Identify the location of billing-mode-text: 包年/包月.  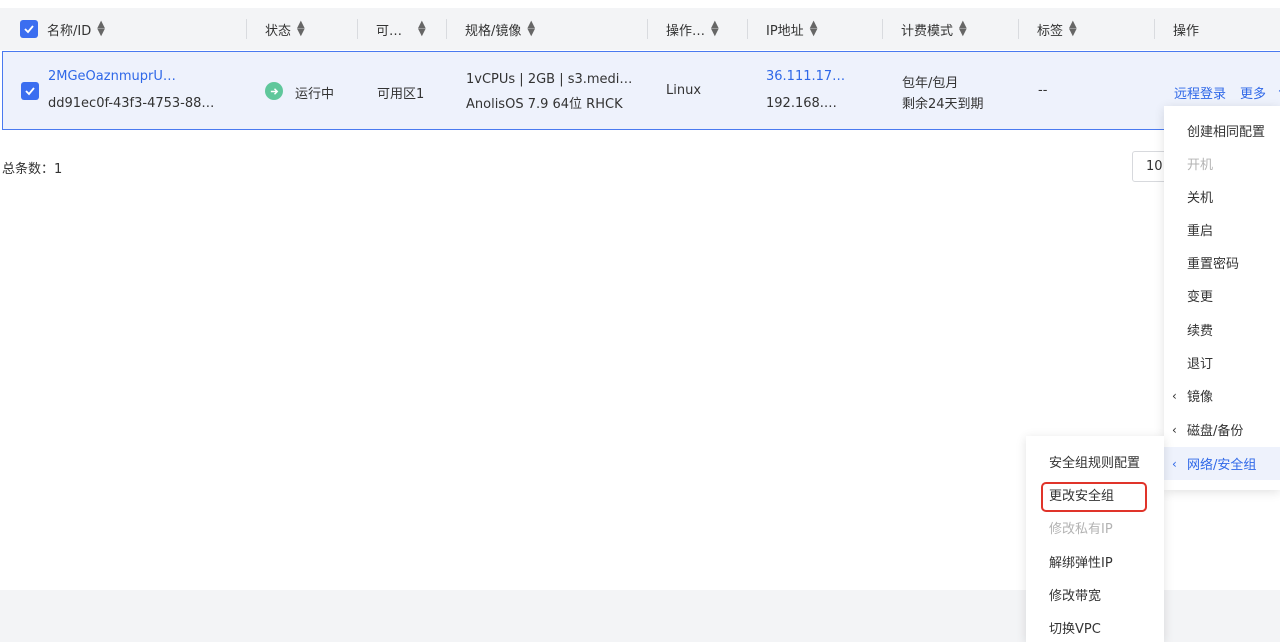
(930, 83).